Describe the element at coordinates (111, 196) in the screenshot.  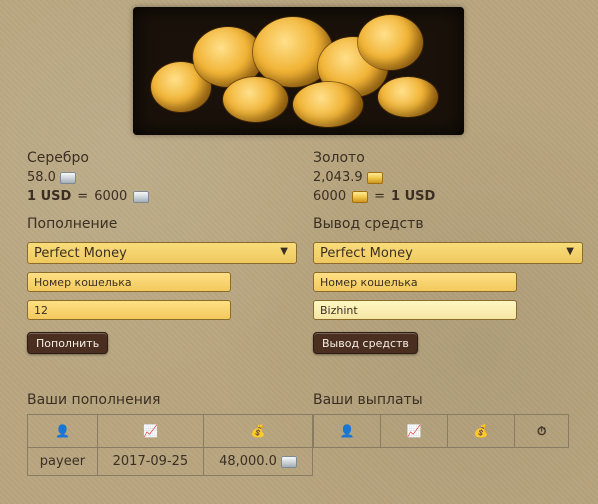
I see `silver-amount: 6000` at that location.